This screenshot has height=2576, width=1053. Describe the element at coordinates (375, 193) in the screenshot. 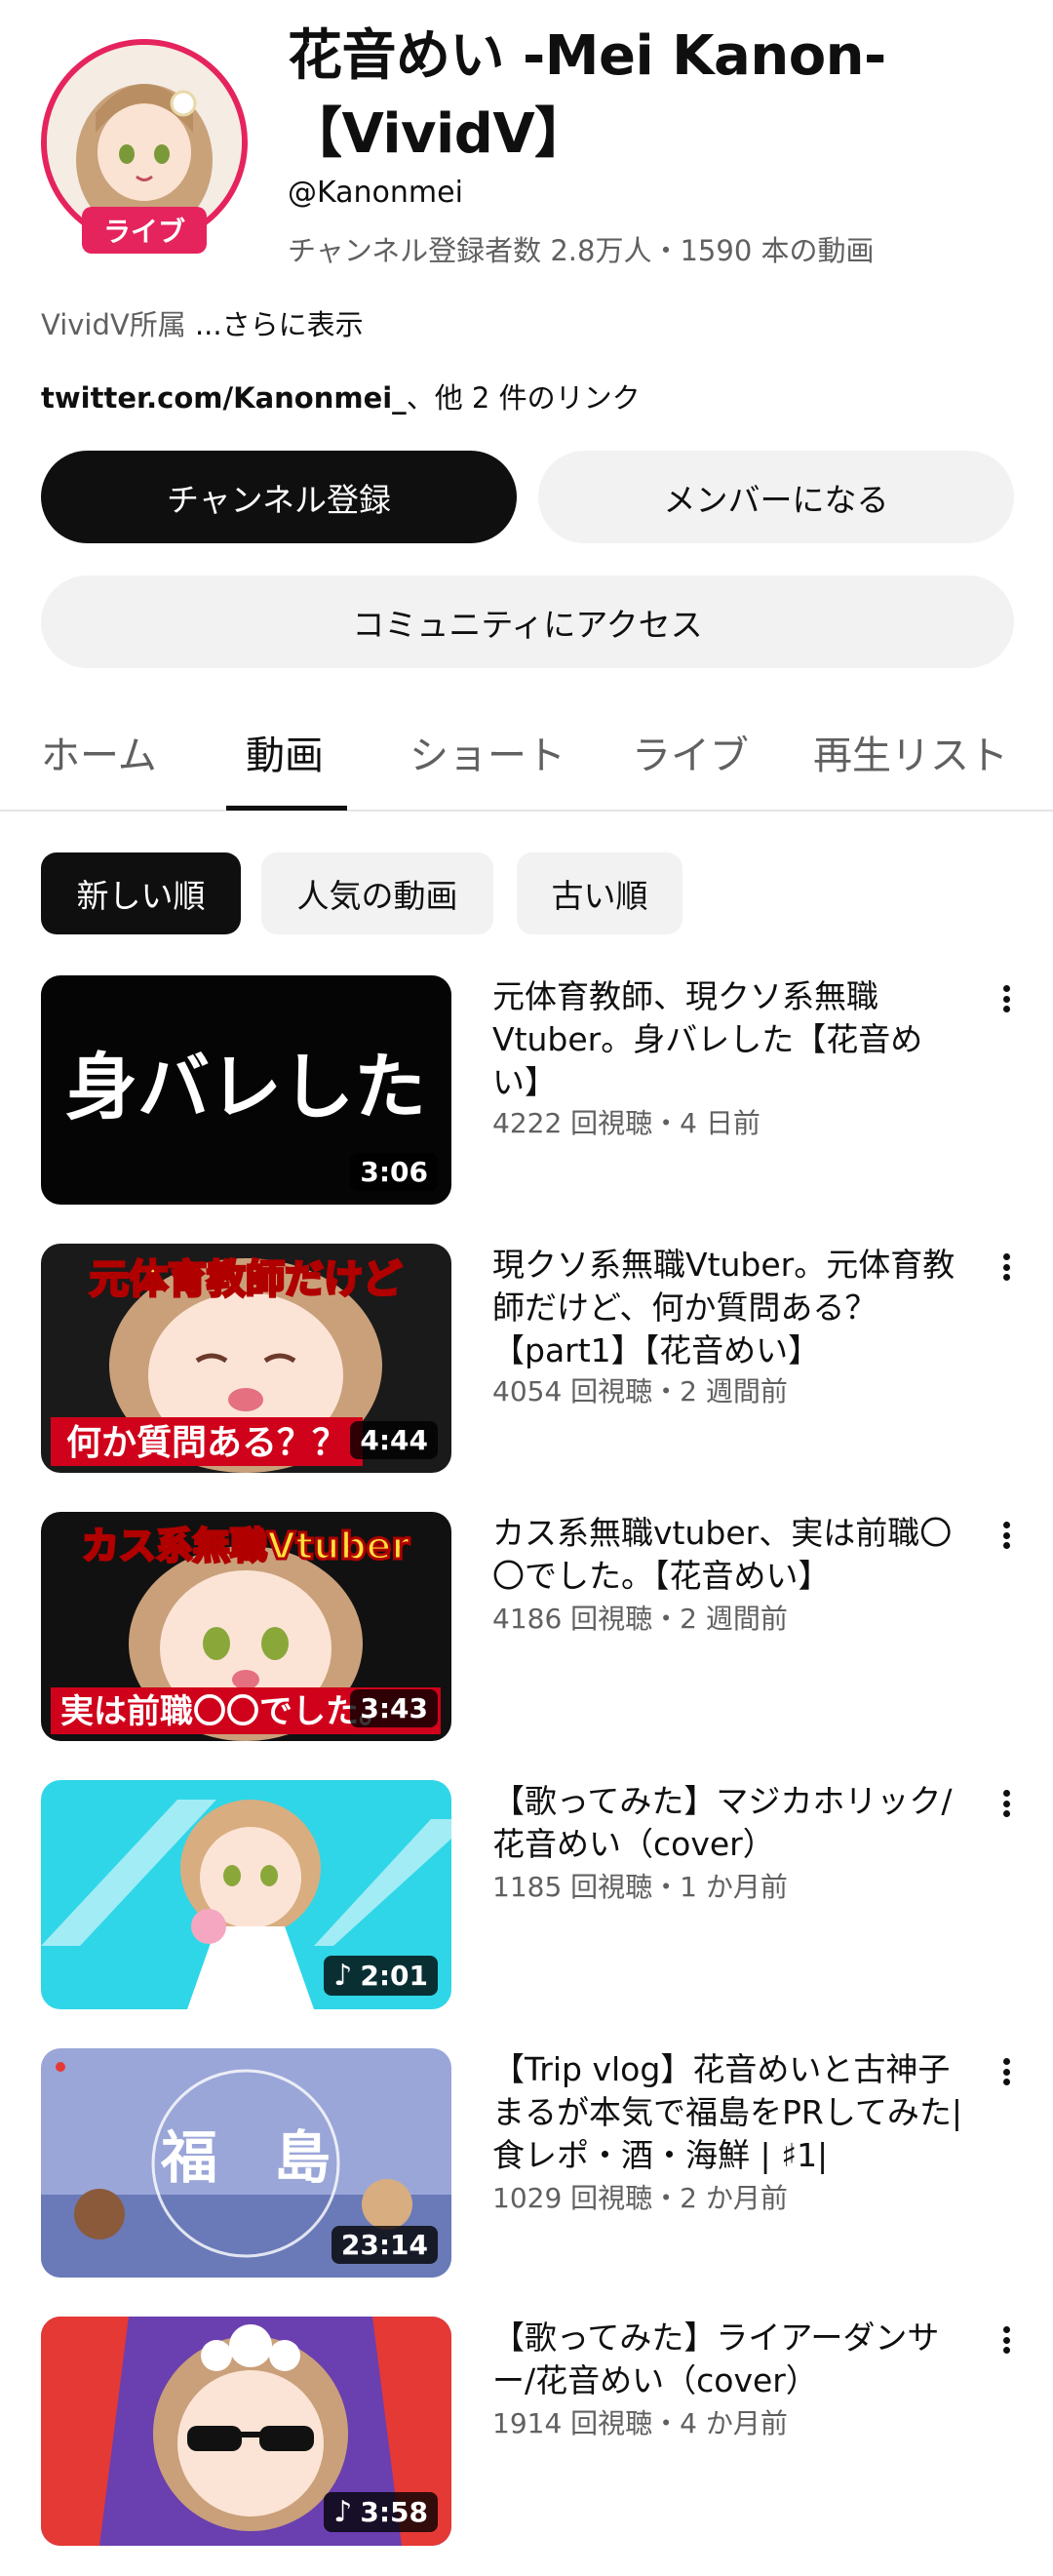

I see `channel-handle: @Kanonmei` at that location.